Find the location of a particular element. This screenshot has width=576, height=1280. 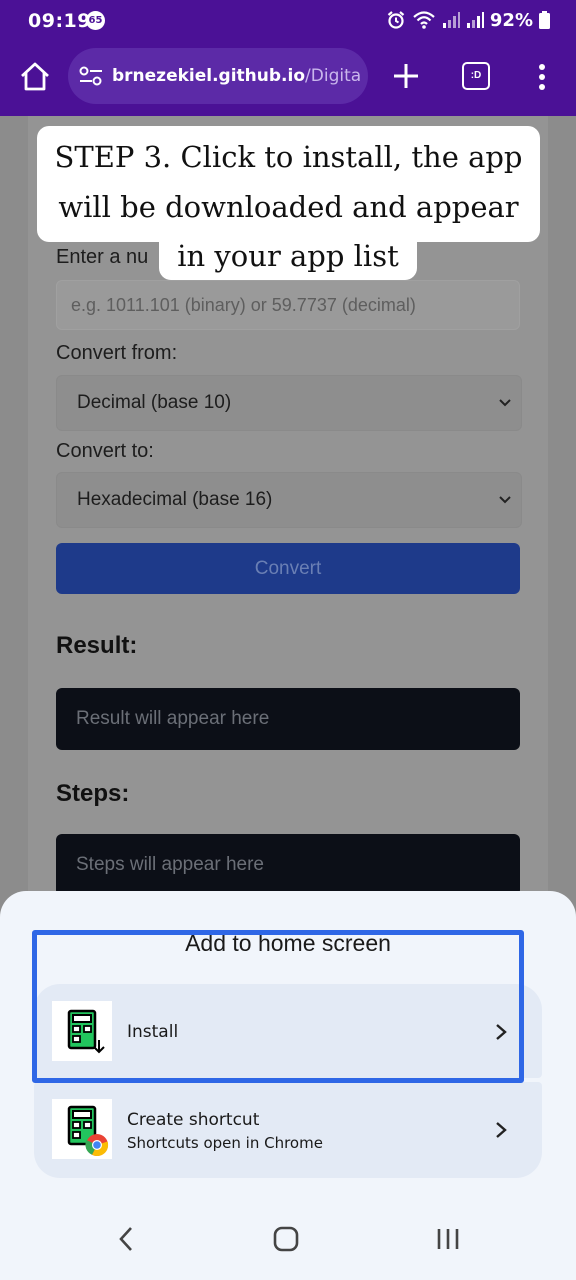

home-button-icon is located at coordinates (286, 1239).